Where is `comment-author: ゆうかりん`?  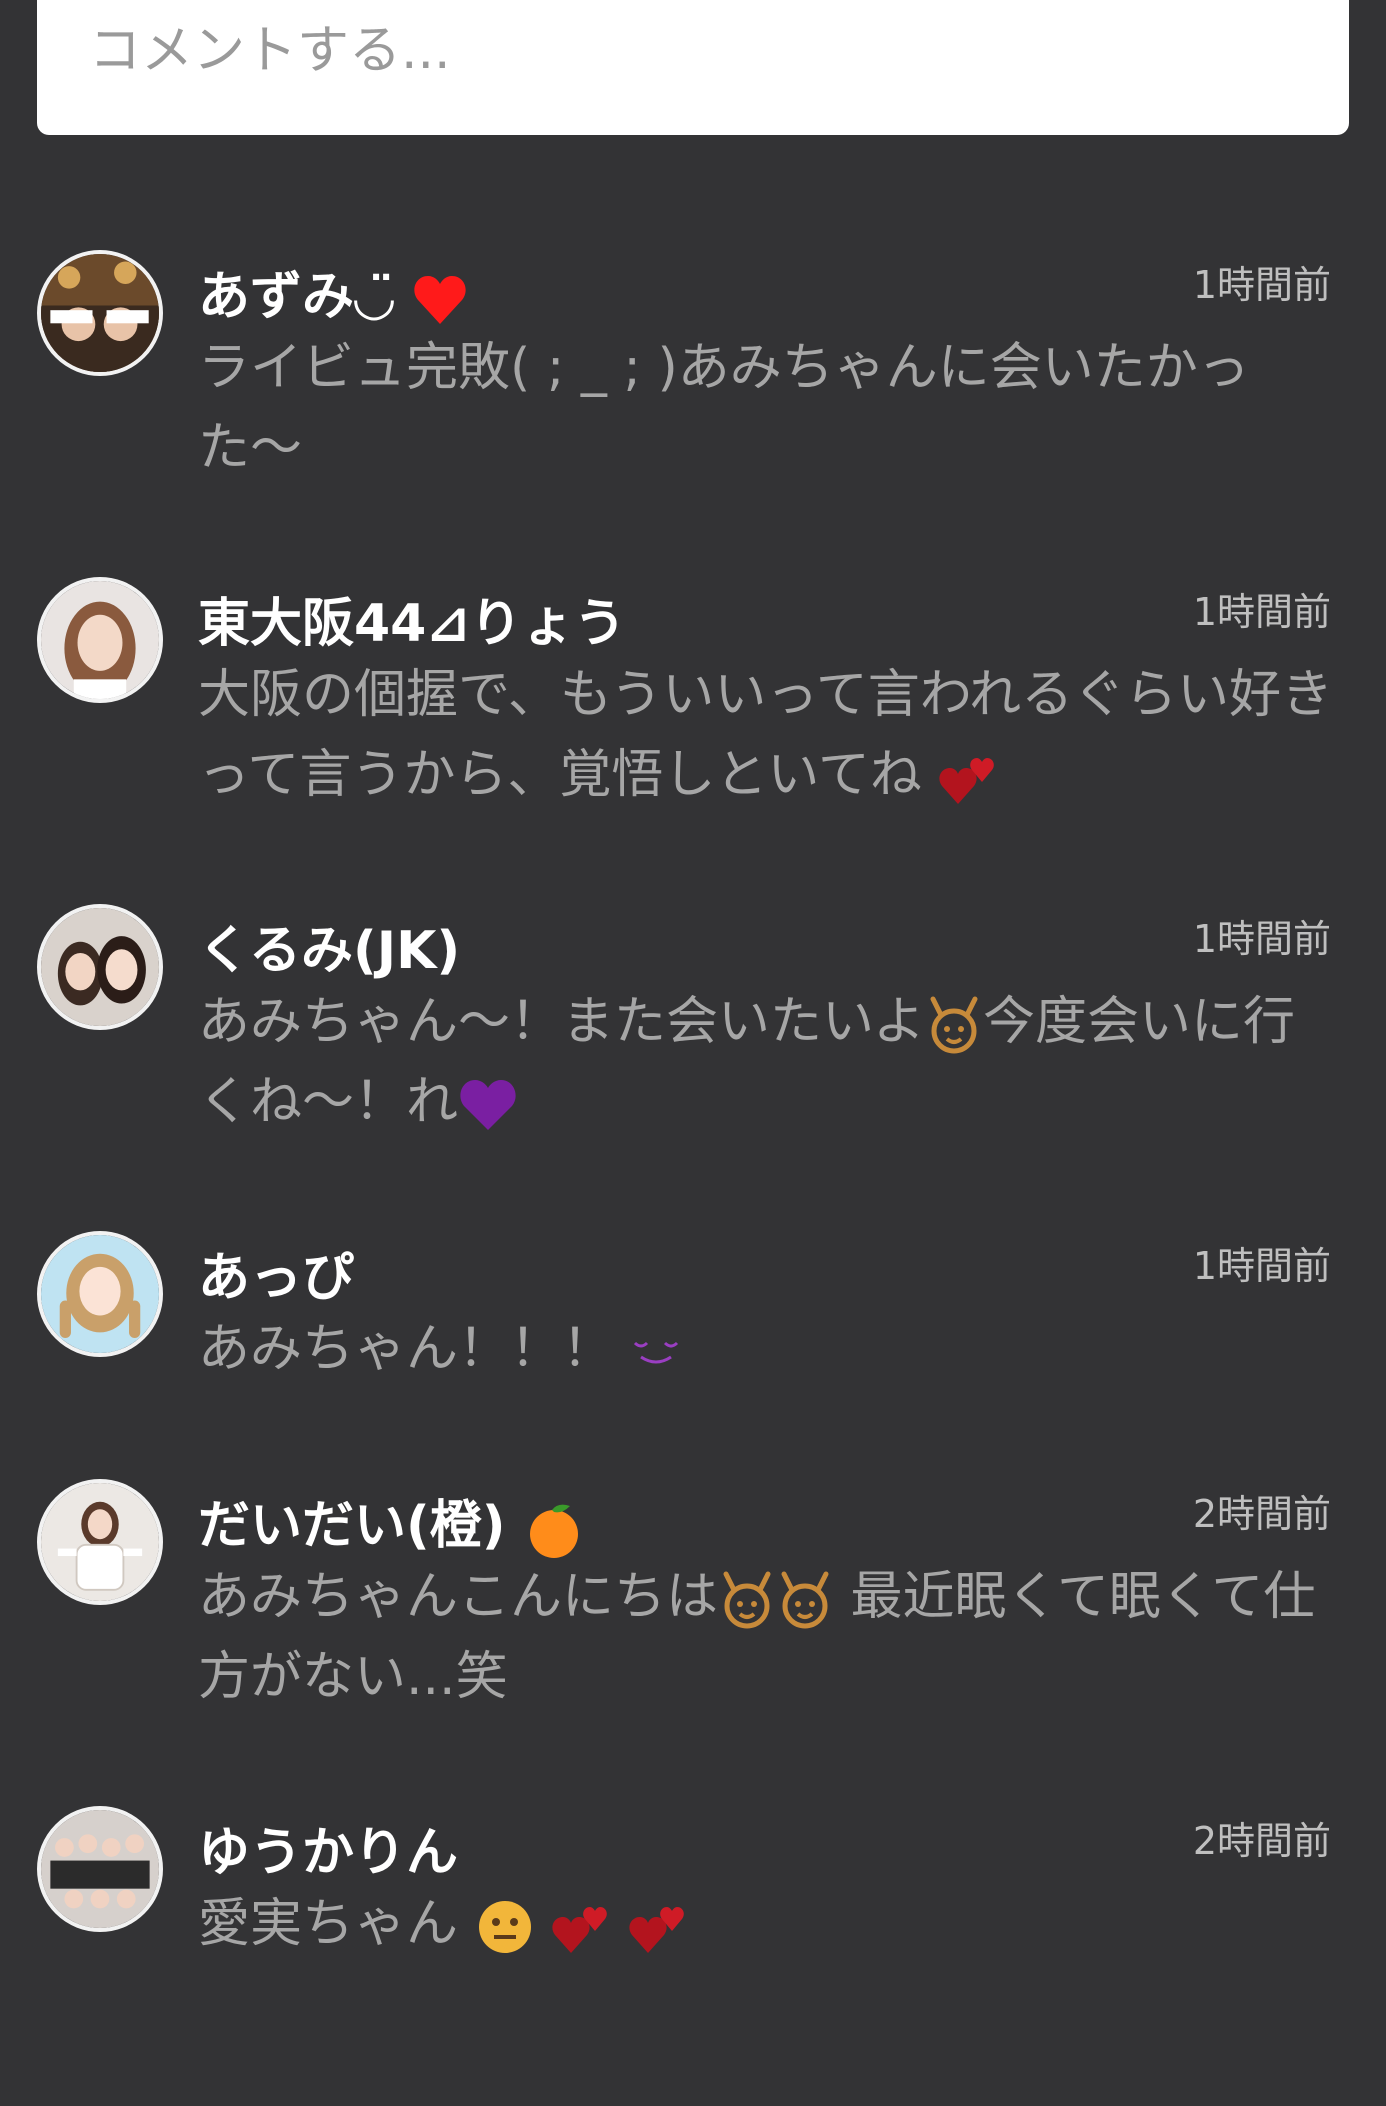
comment-author: ゆうかりん is located at coordinates (328, 1847).